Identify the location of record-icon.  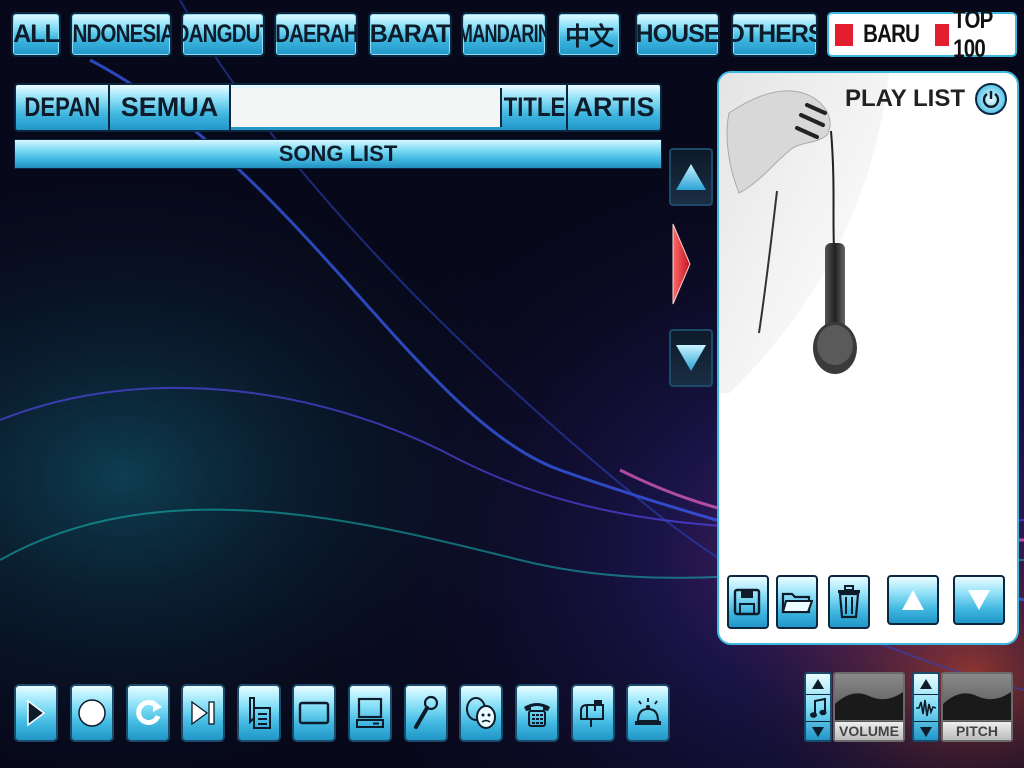
(92, 713).